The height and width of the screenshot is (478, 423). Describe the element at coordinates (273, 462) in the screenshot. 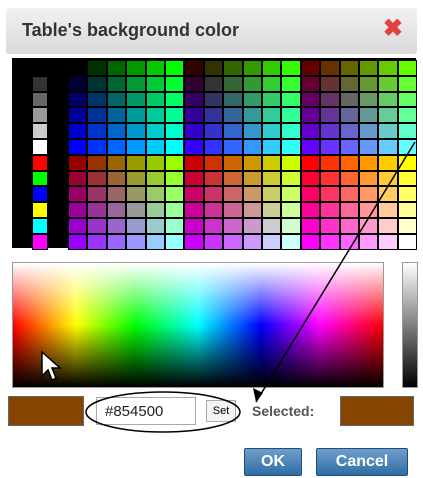

I see `ok-button: OK` at that location.